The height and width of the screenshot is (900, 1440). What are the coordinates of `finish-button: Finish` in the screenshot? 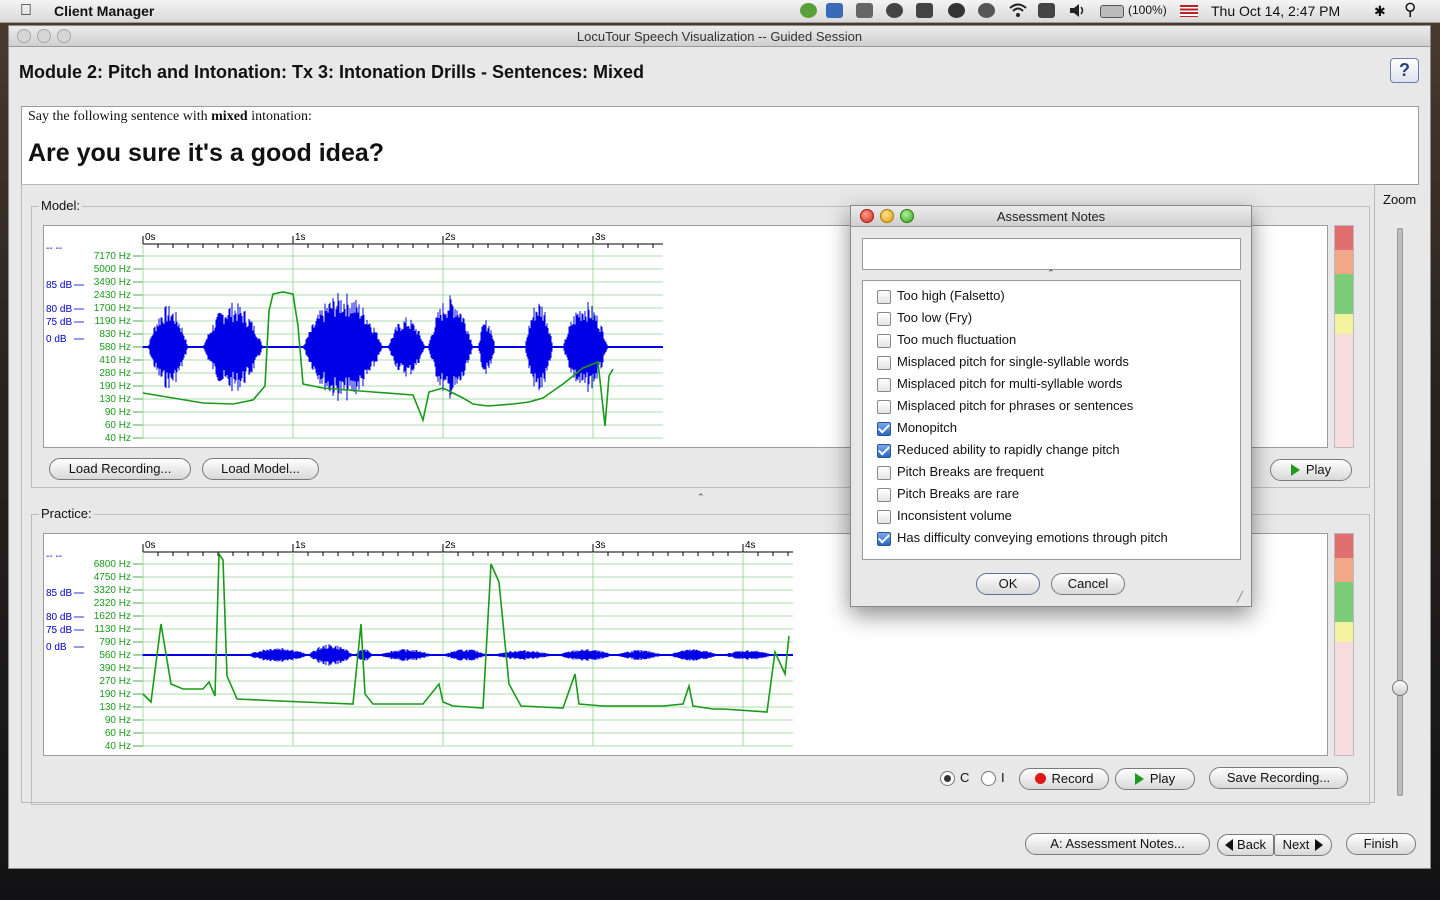 It's located at (1381, 844).